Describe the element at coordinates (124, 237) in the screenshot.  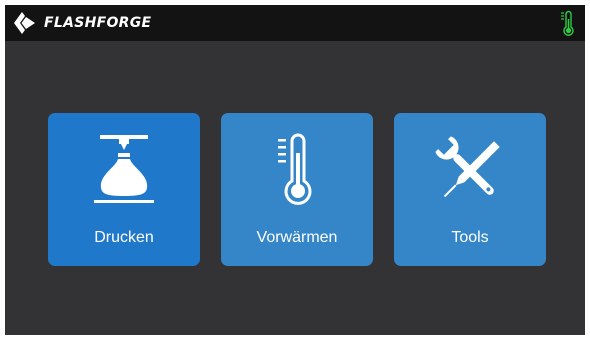
I see `print-label: Drucken` at that location.